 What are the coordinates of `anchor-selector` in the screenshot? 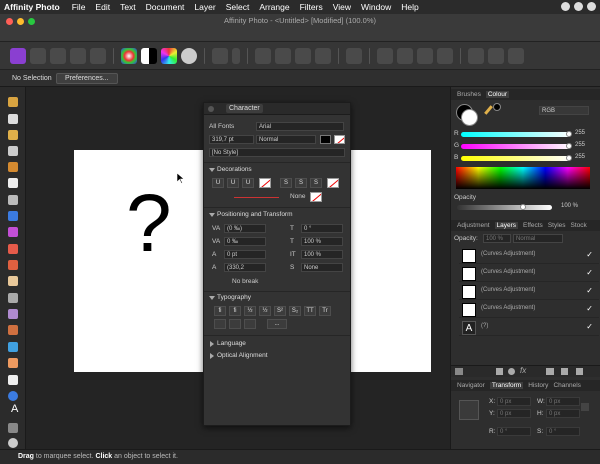 It's located at (469, 410).